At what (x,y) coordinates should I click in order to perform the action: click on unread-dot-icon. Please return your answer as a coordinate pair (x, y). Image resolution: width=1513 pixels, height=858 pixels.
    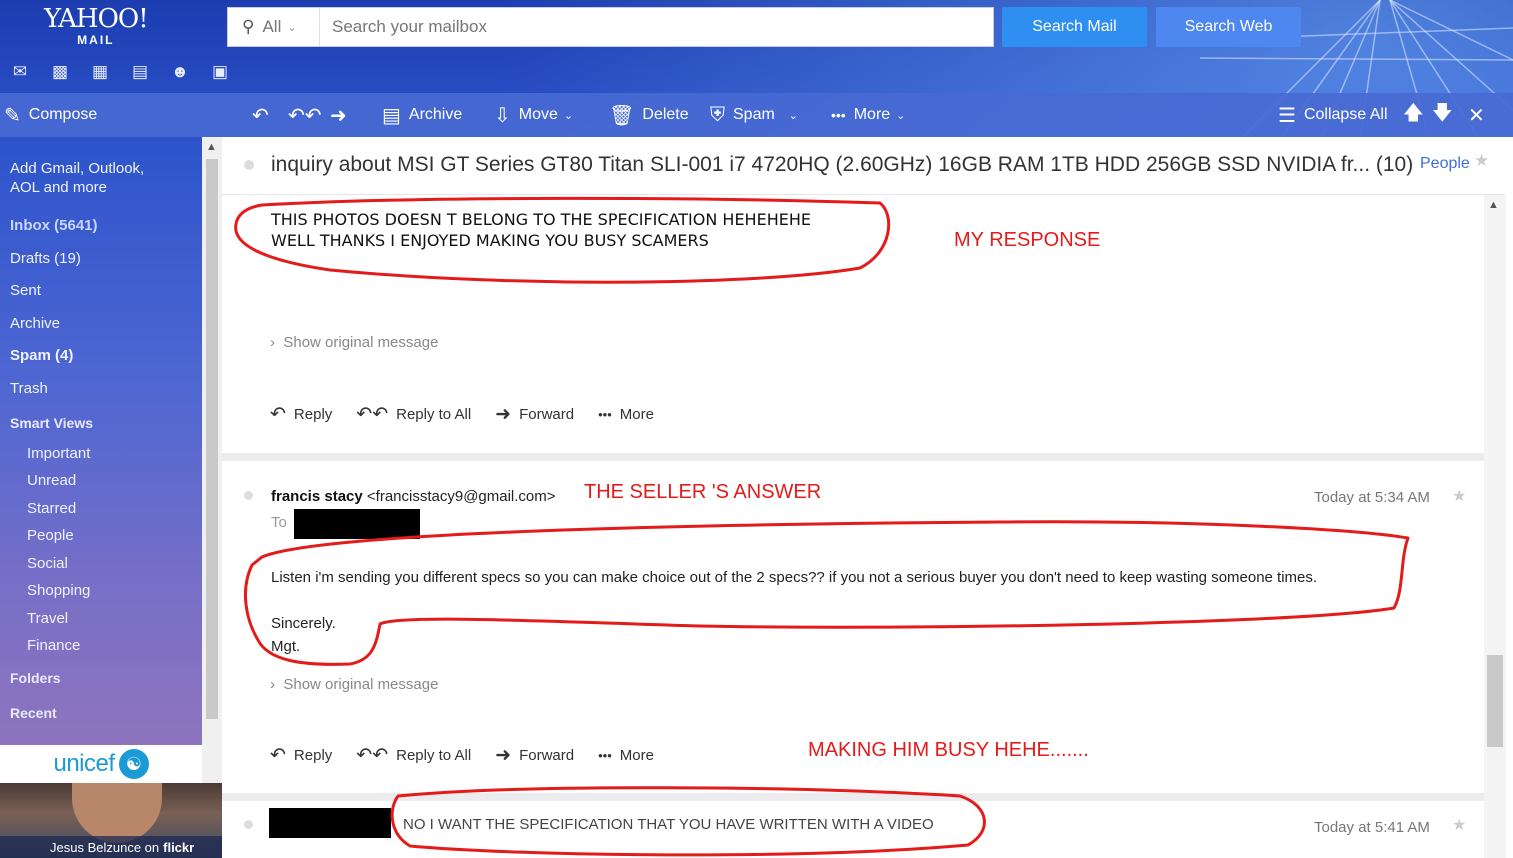
    Looking at the image, I should click on (248, 824).